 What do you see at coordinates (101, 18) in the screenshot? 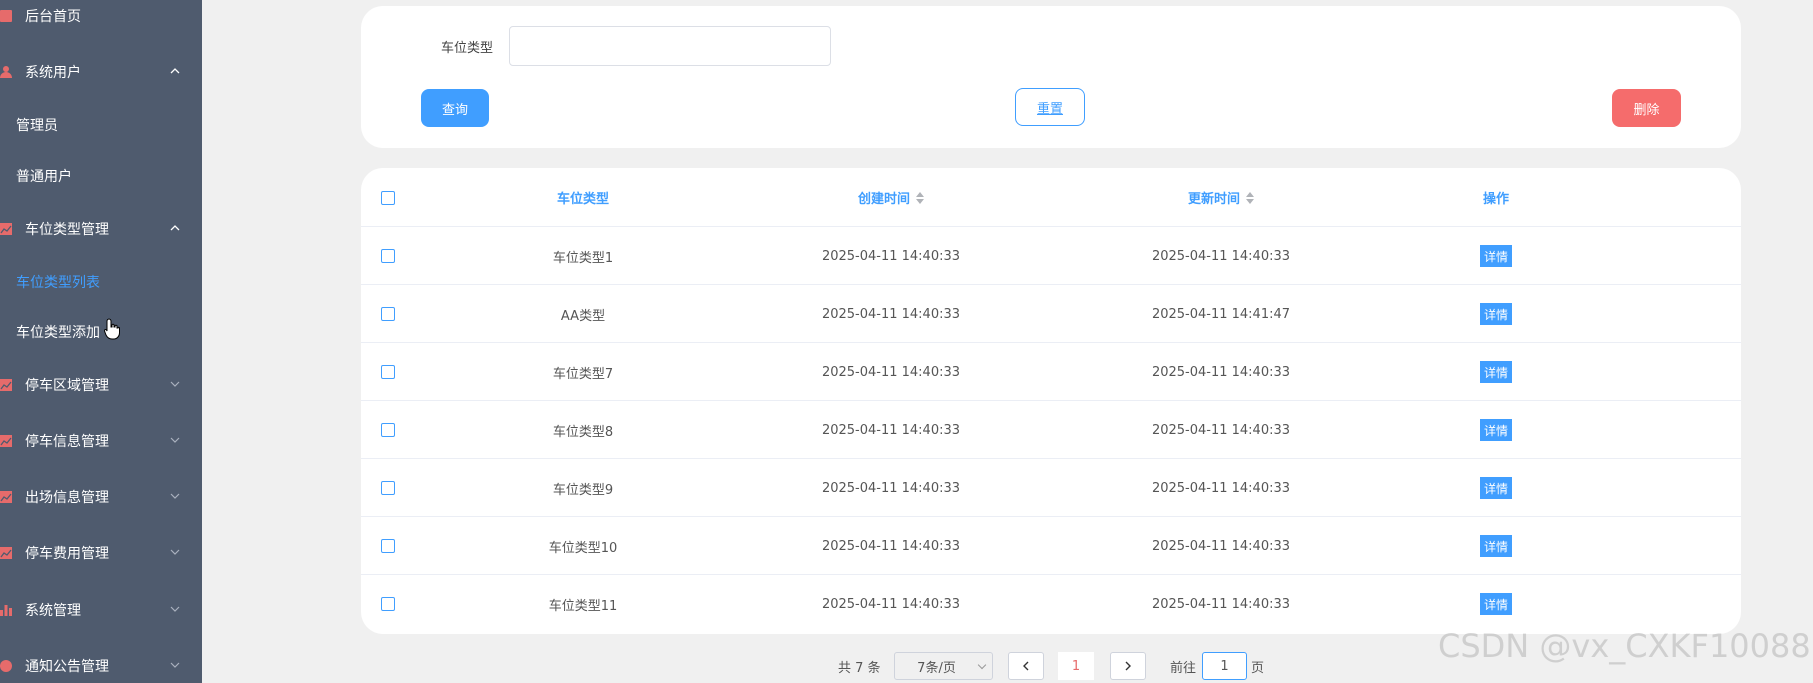
I see `sidebar-item-dashboard: 后台首页` at bounding box center [101, 18].